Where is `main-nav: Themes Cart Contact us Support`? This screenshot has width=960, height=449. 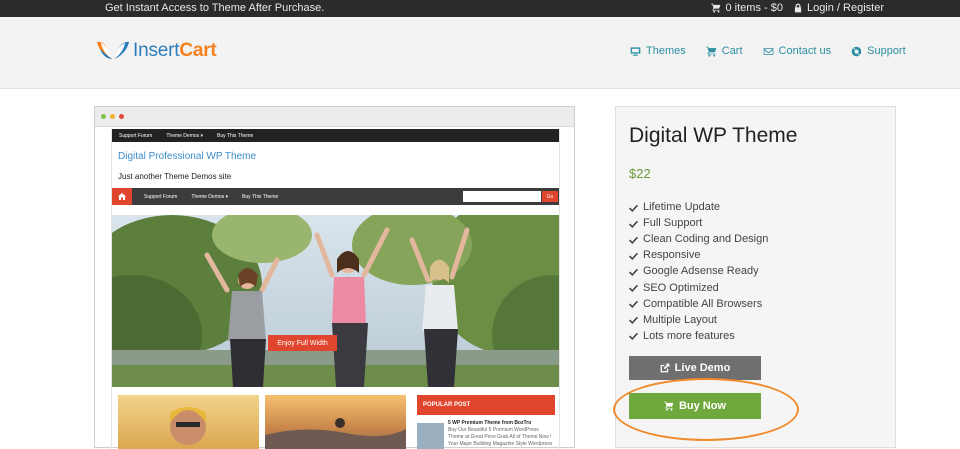 main-nav: Themes Cart Contact us Support is located at coordinates (768, 51).